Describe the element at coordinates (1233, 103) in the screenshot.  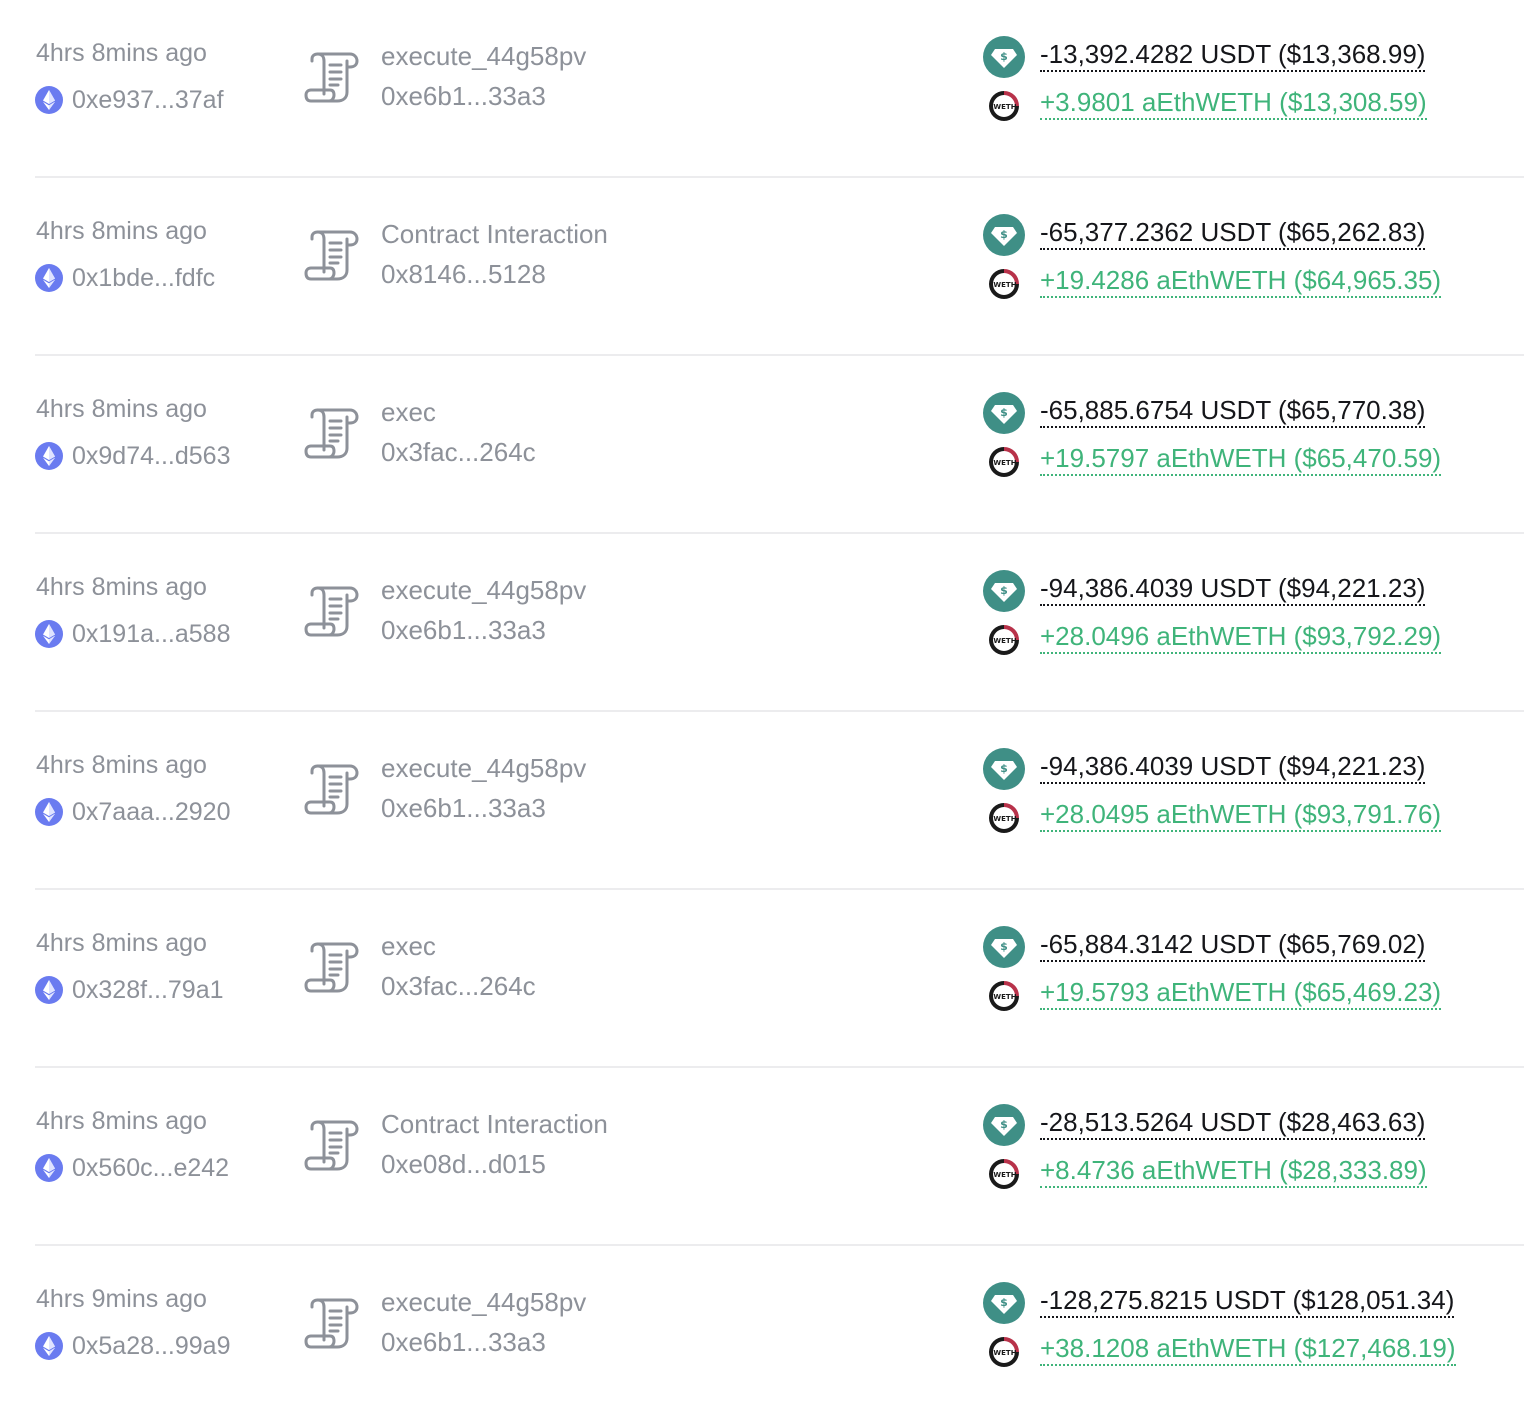
I see `incoming-amount: +3.9801 aEthWETH ($13,308.59)` at that location.